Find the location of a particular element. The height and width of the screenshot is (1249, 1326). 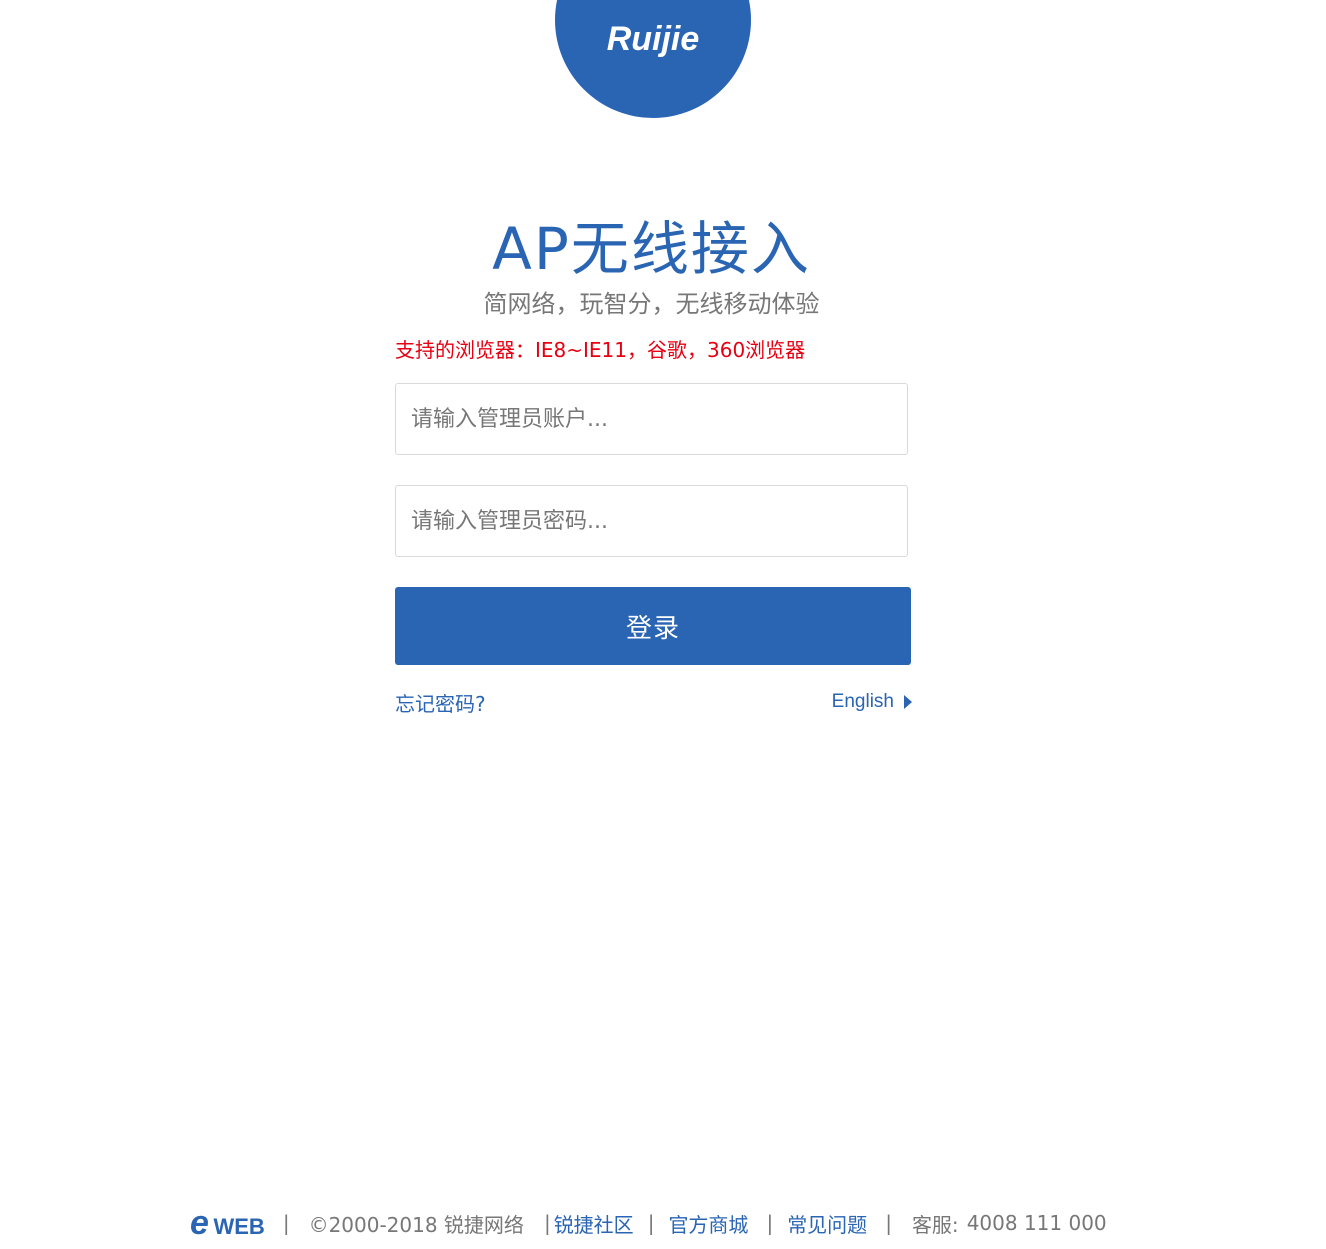

footer-copyright: ©2000-2018 锐捷网络 is located at coordinates (416, 1224).